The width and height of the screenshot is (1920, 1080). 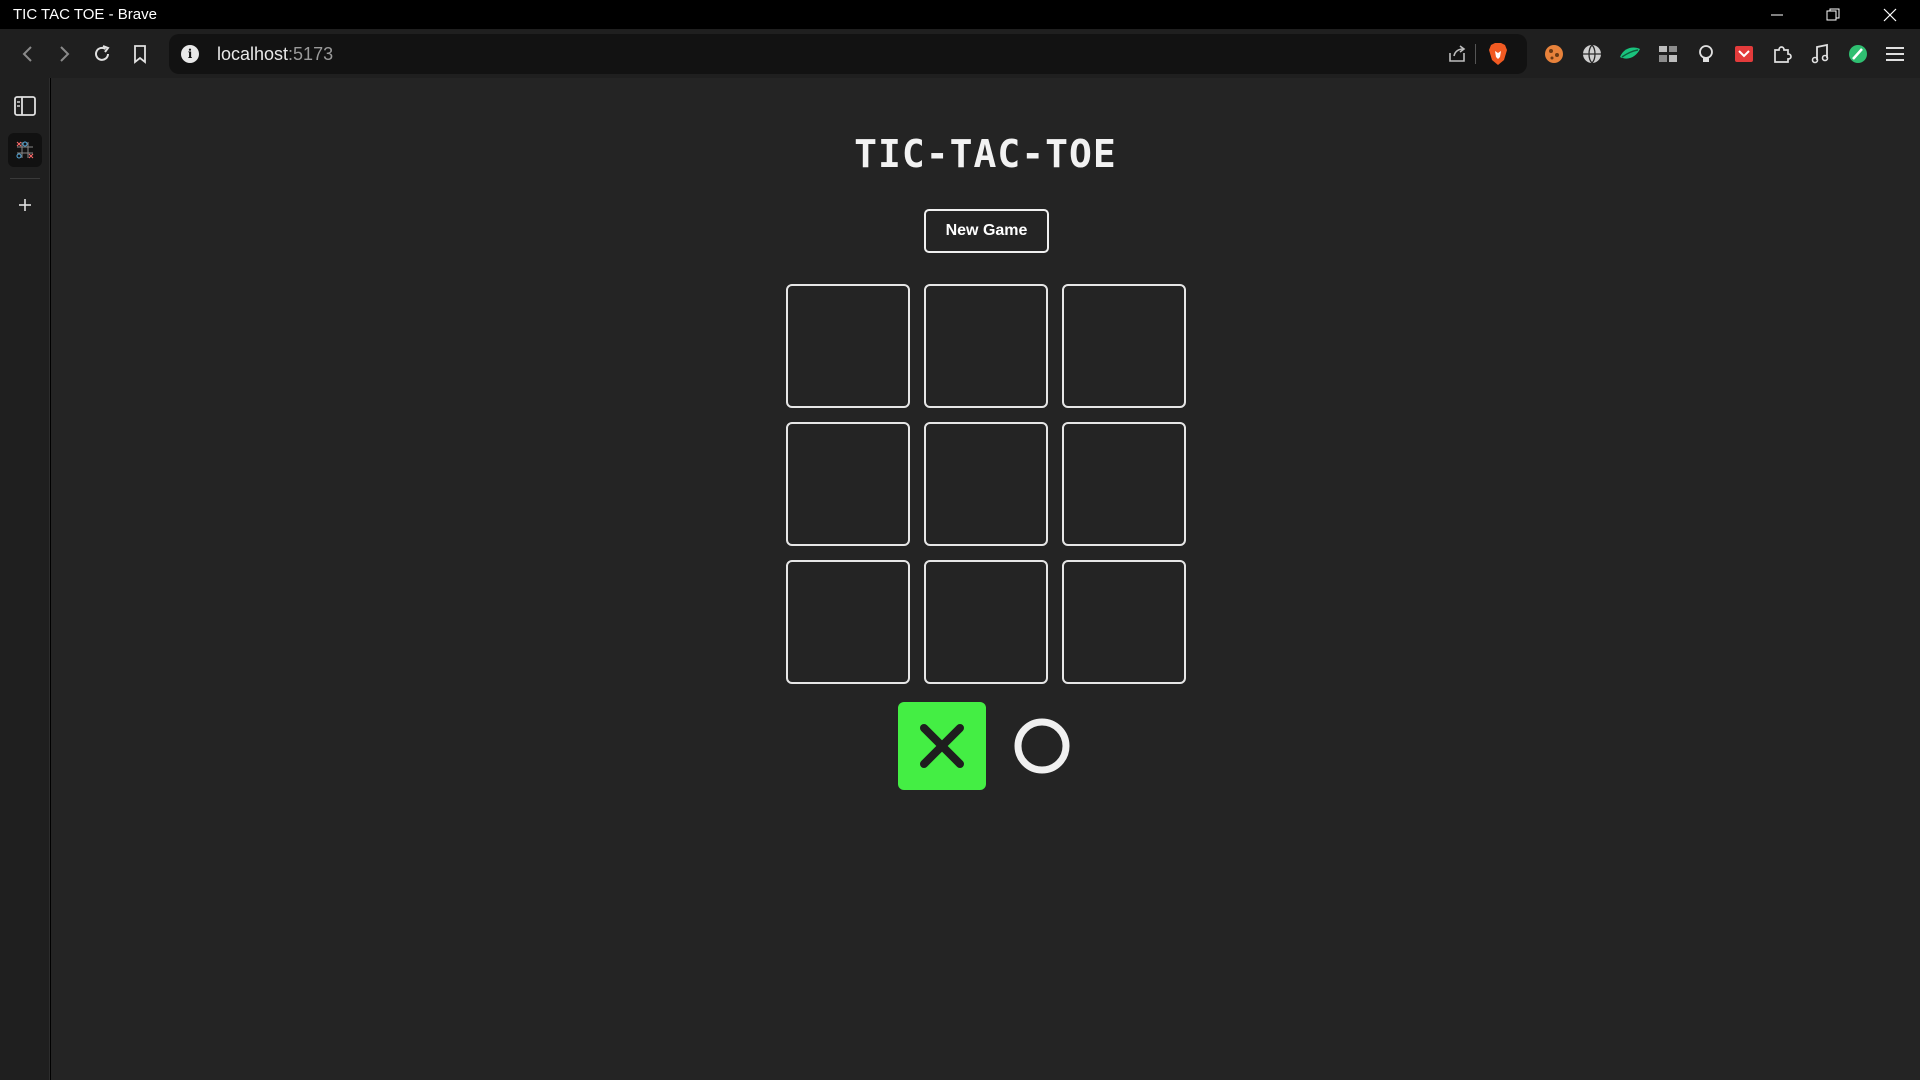 What do you see at coordinates (1630, 54) in the screenshot?
I see `extension-leaf-icon` at bounding box center [1630, 54].